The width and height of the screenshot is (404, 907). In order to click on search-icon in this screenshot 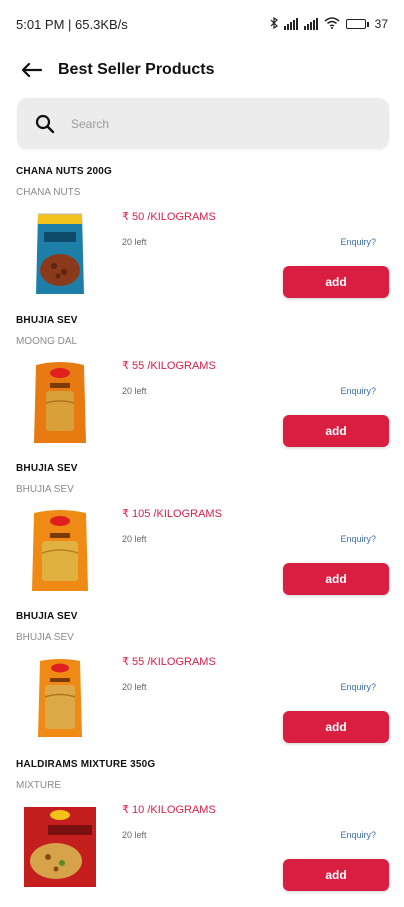, I will do `click(45, 124)`.